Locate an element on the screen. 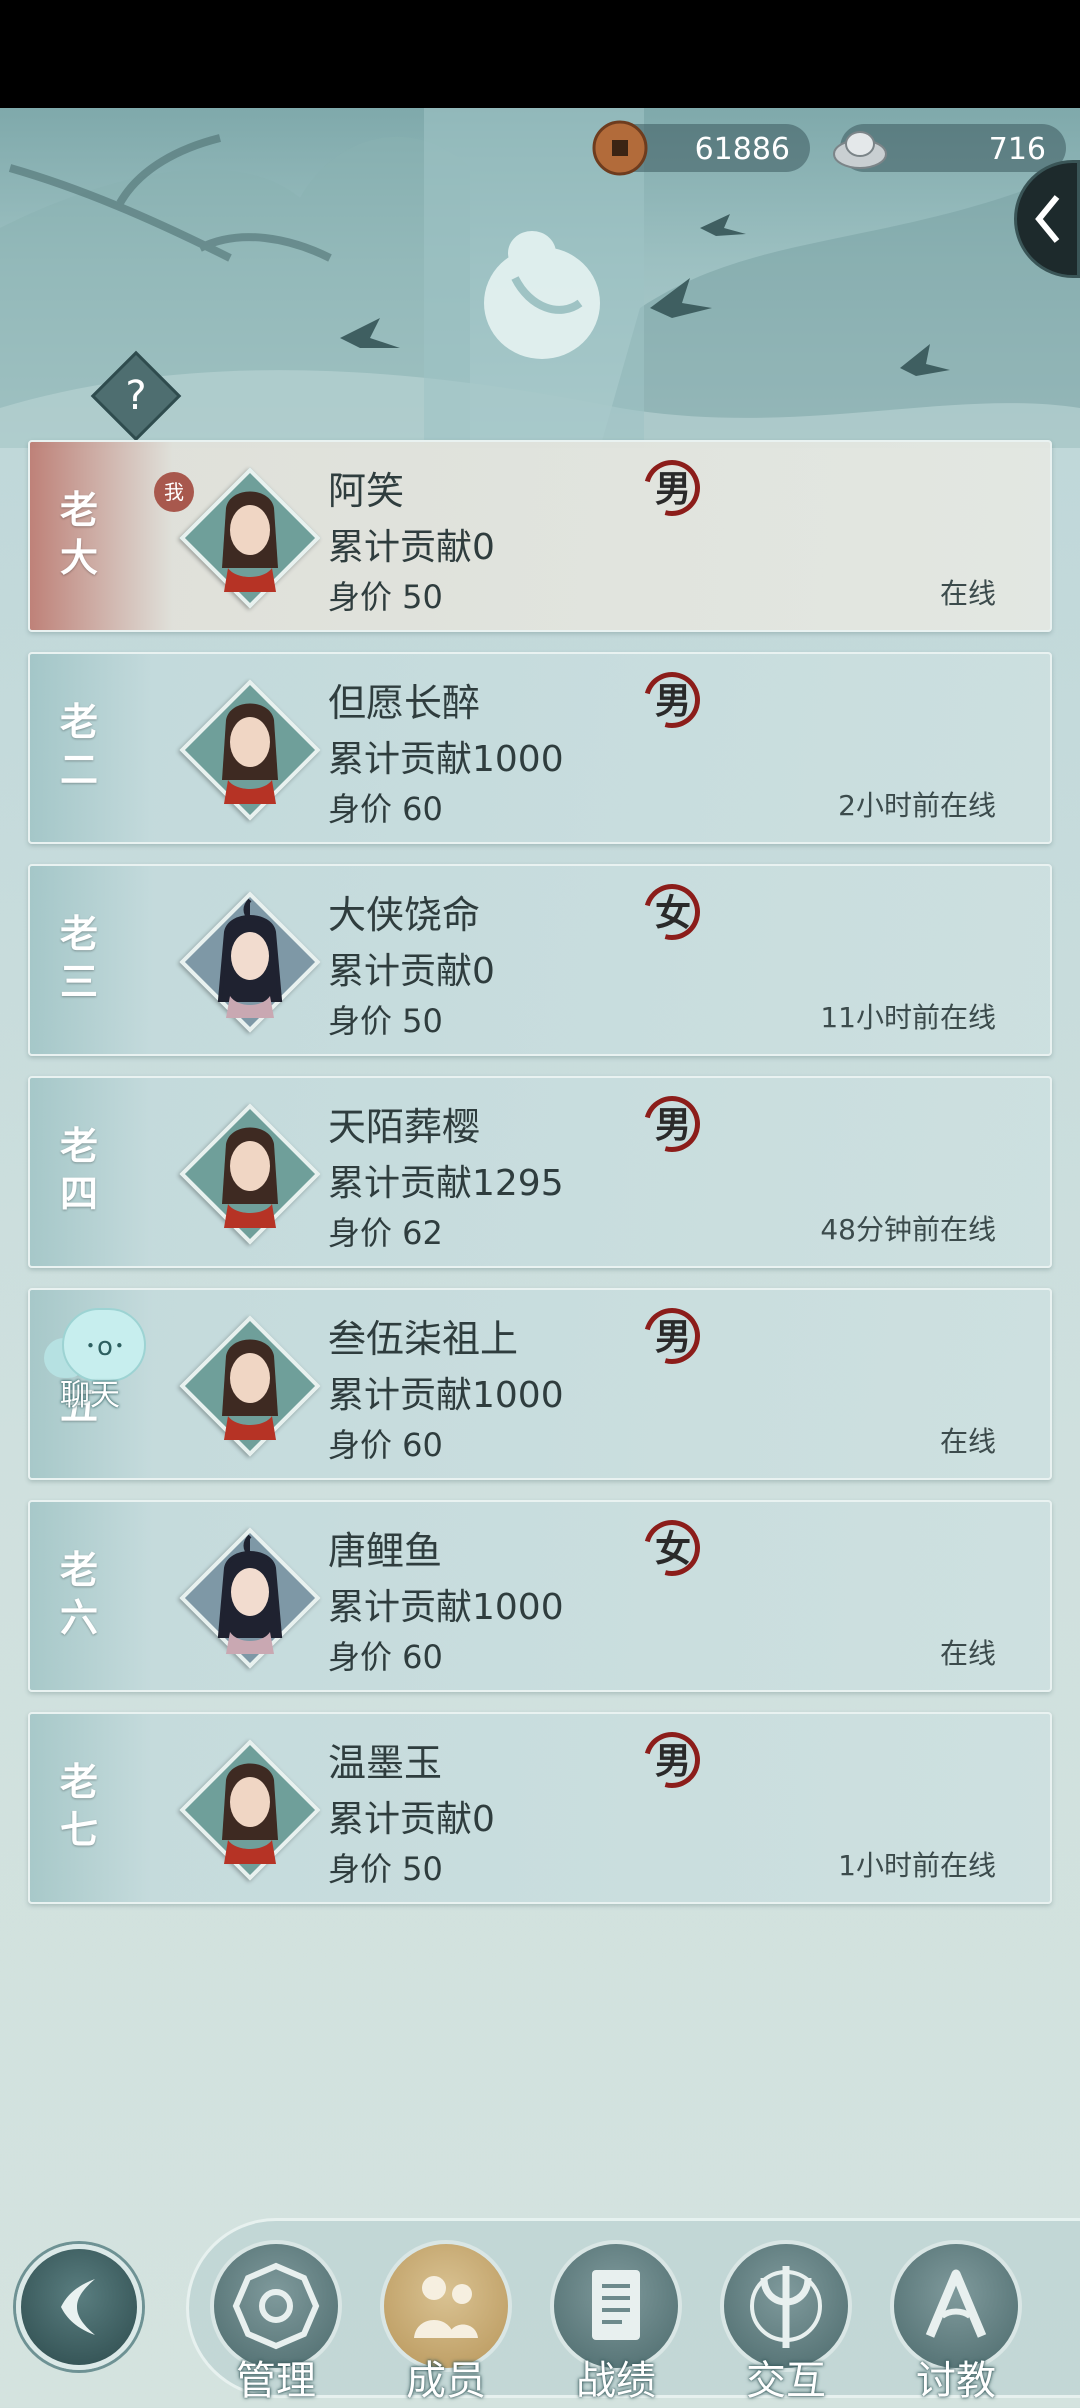 The height and width of the screenshot is (2408, 1080). member-contribution: 累计贡献1295 is located at coordinates (446, 1183).